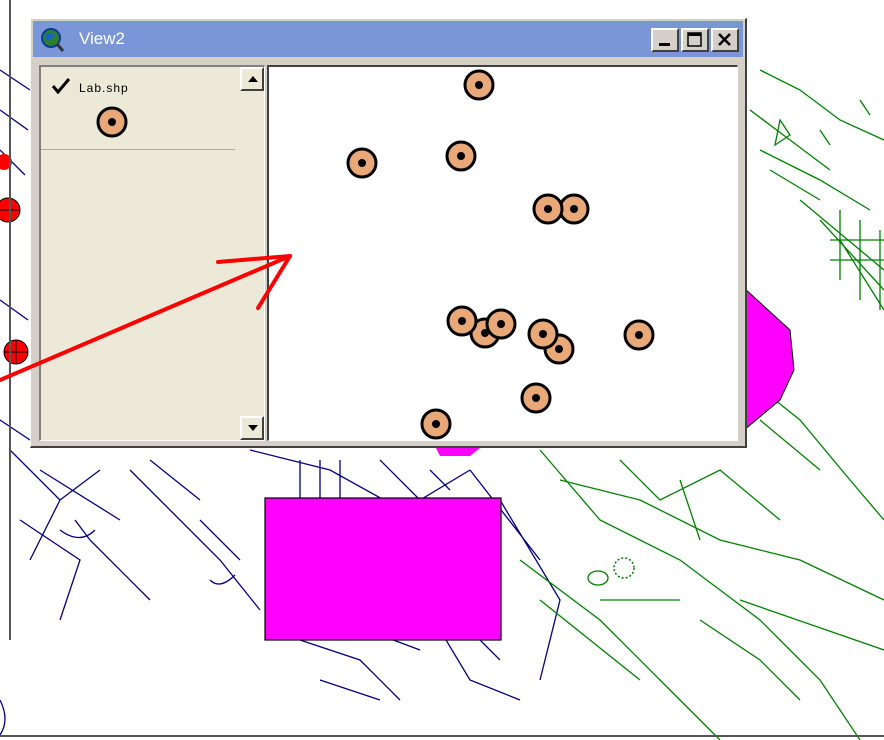  I want to click on checkmark-icon, so click(61, 86).